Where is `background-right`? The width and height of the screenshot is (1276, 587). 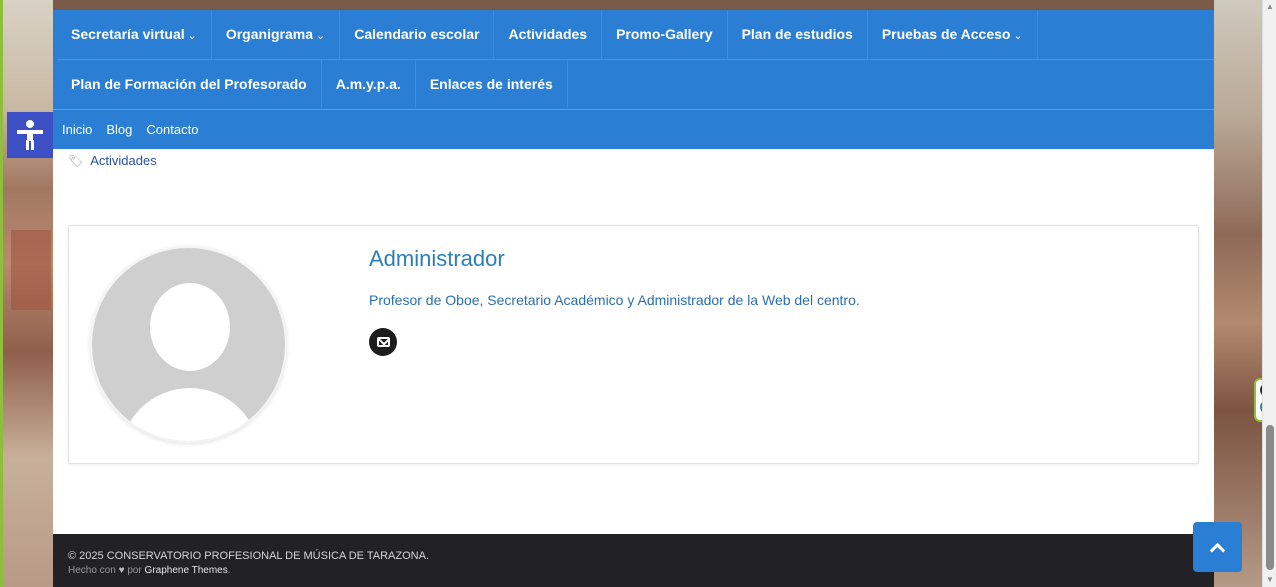 background-right is located at coordinates (1238, 293).